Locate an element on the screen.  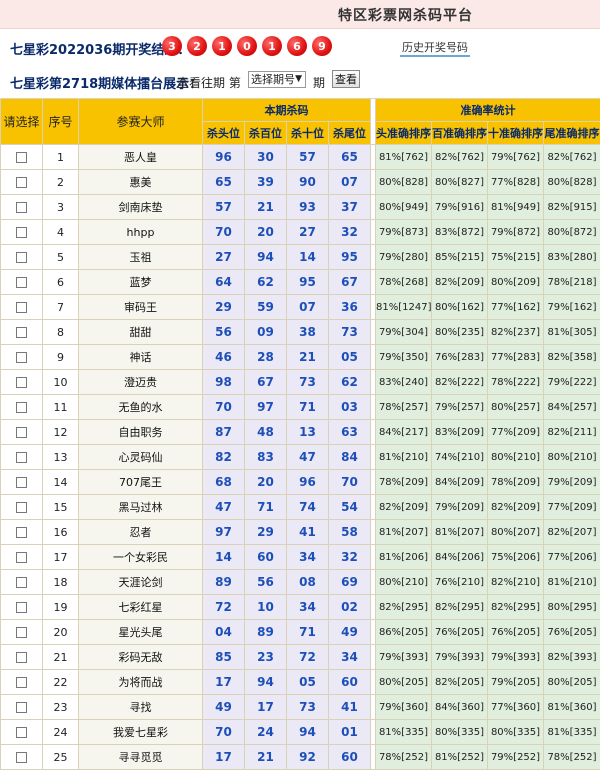
kill-number: 90 is located at coordinates (307, 182).